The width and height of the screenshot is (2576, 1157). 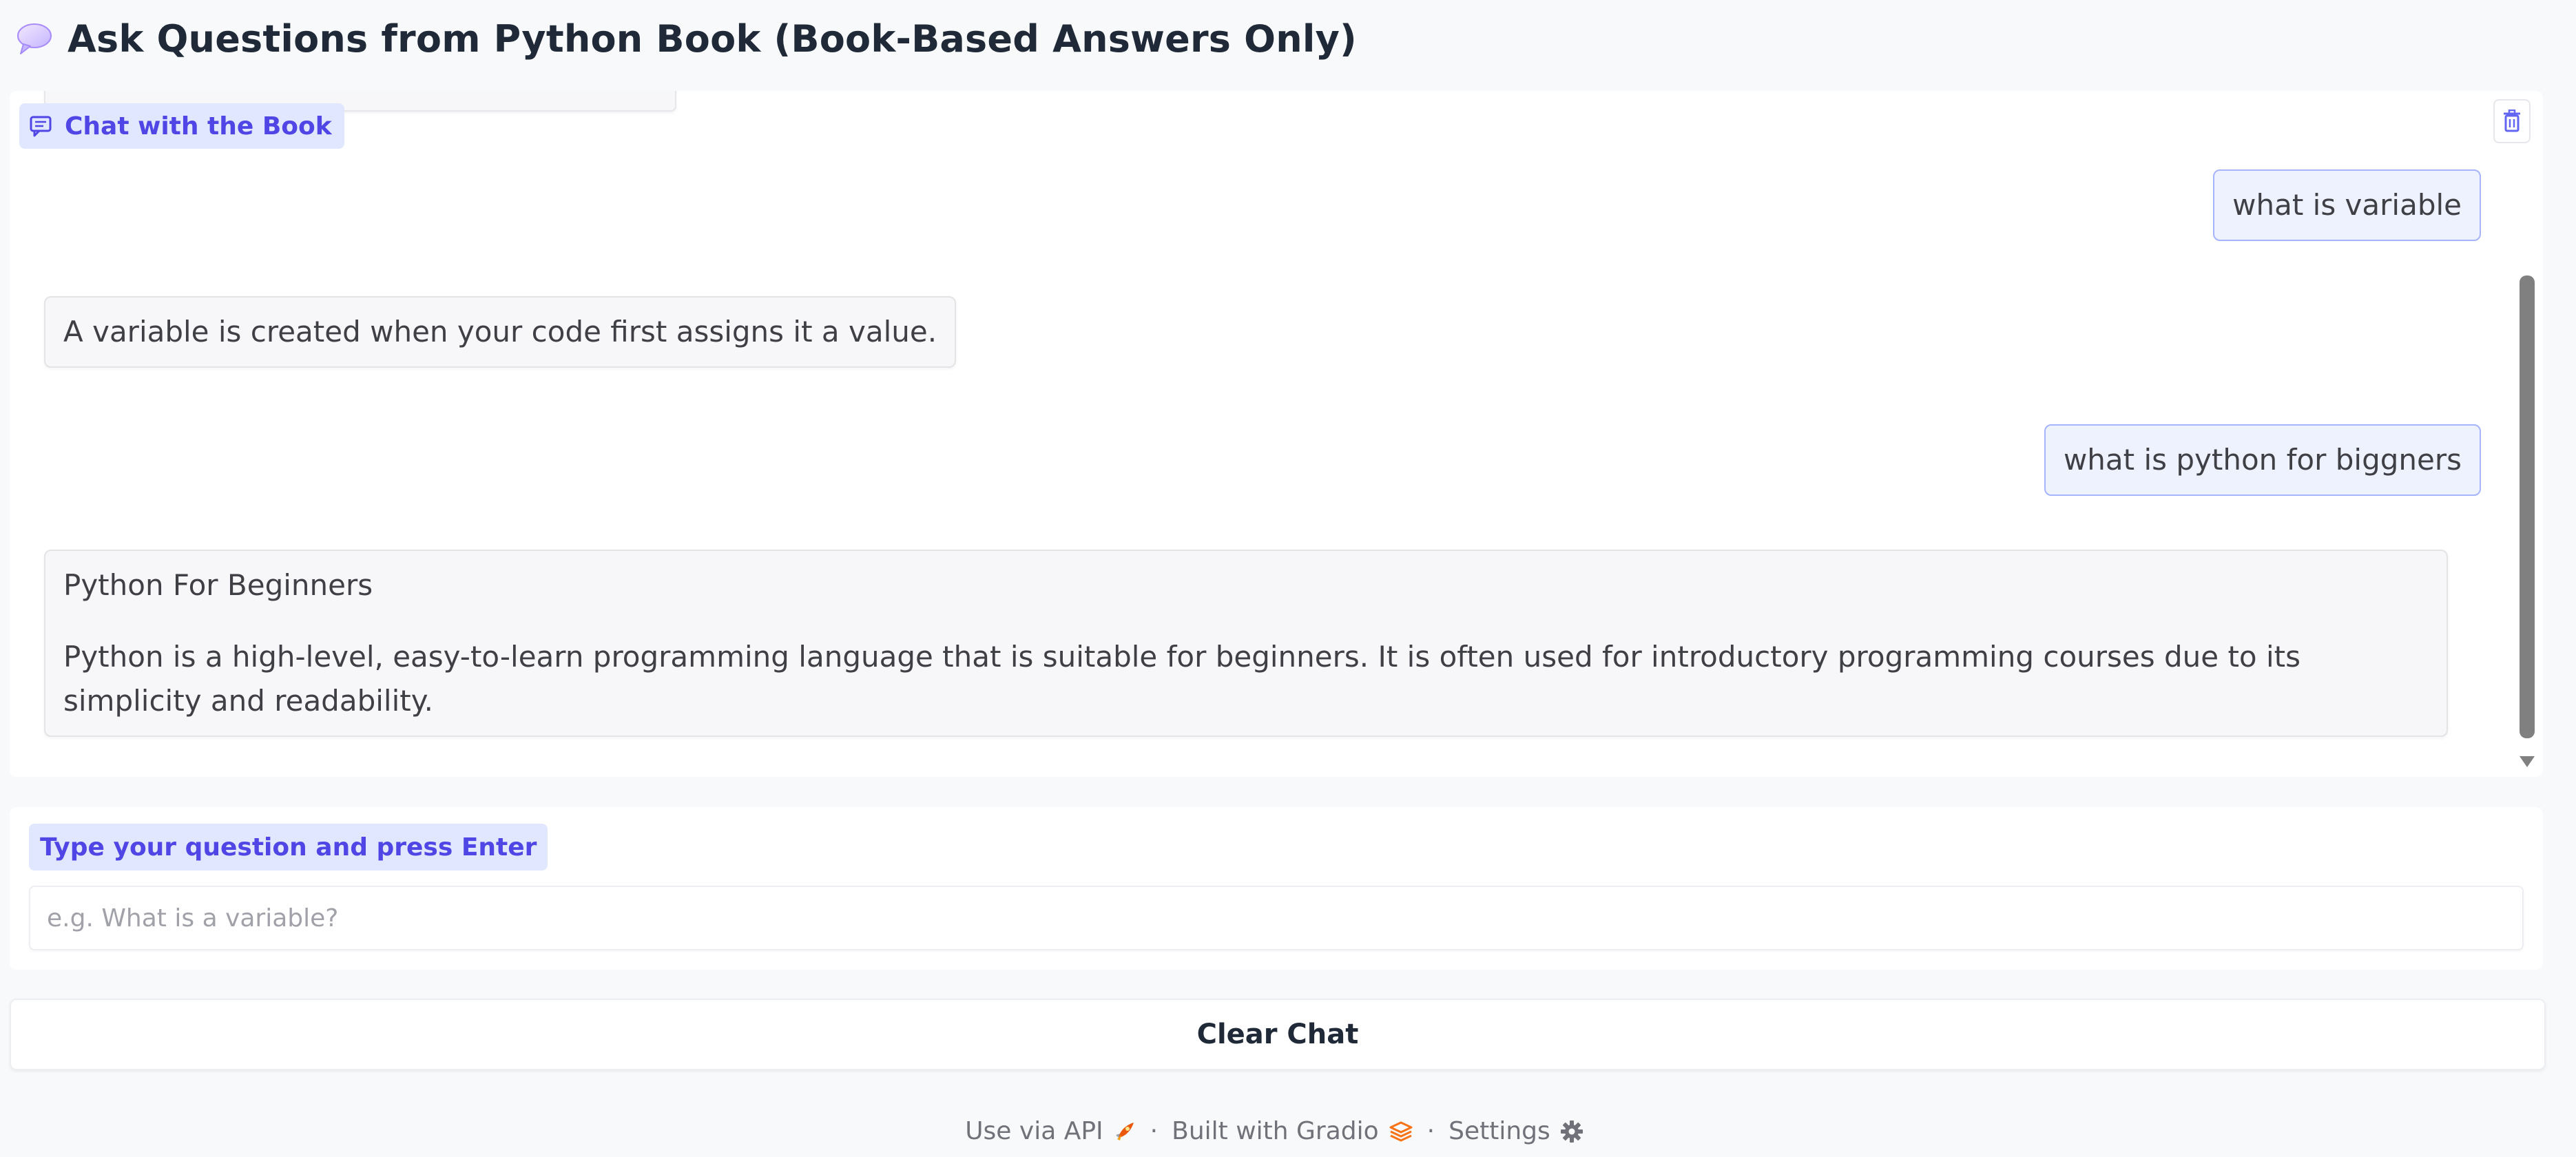 What do you see at coordinates (2527, 761) in the screenshot?
I see `scroll-down-arrow-icon` at bounding box center [2527, 761].